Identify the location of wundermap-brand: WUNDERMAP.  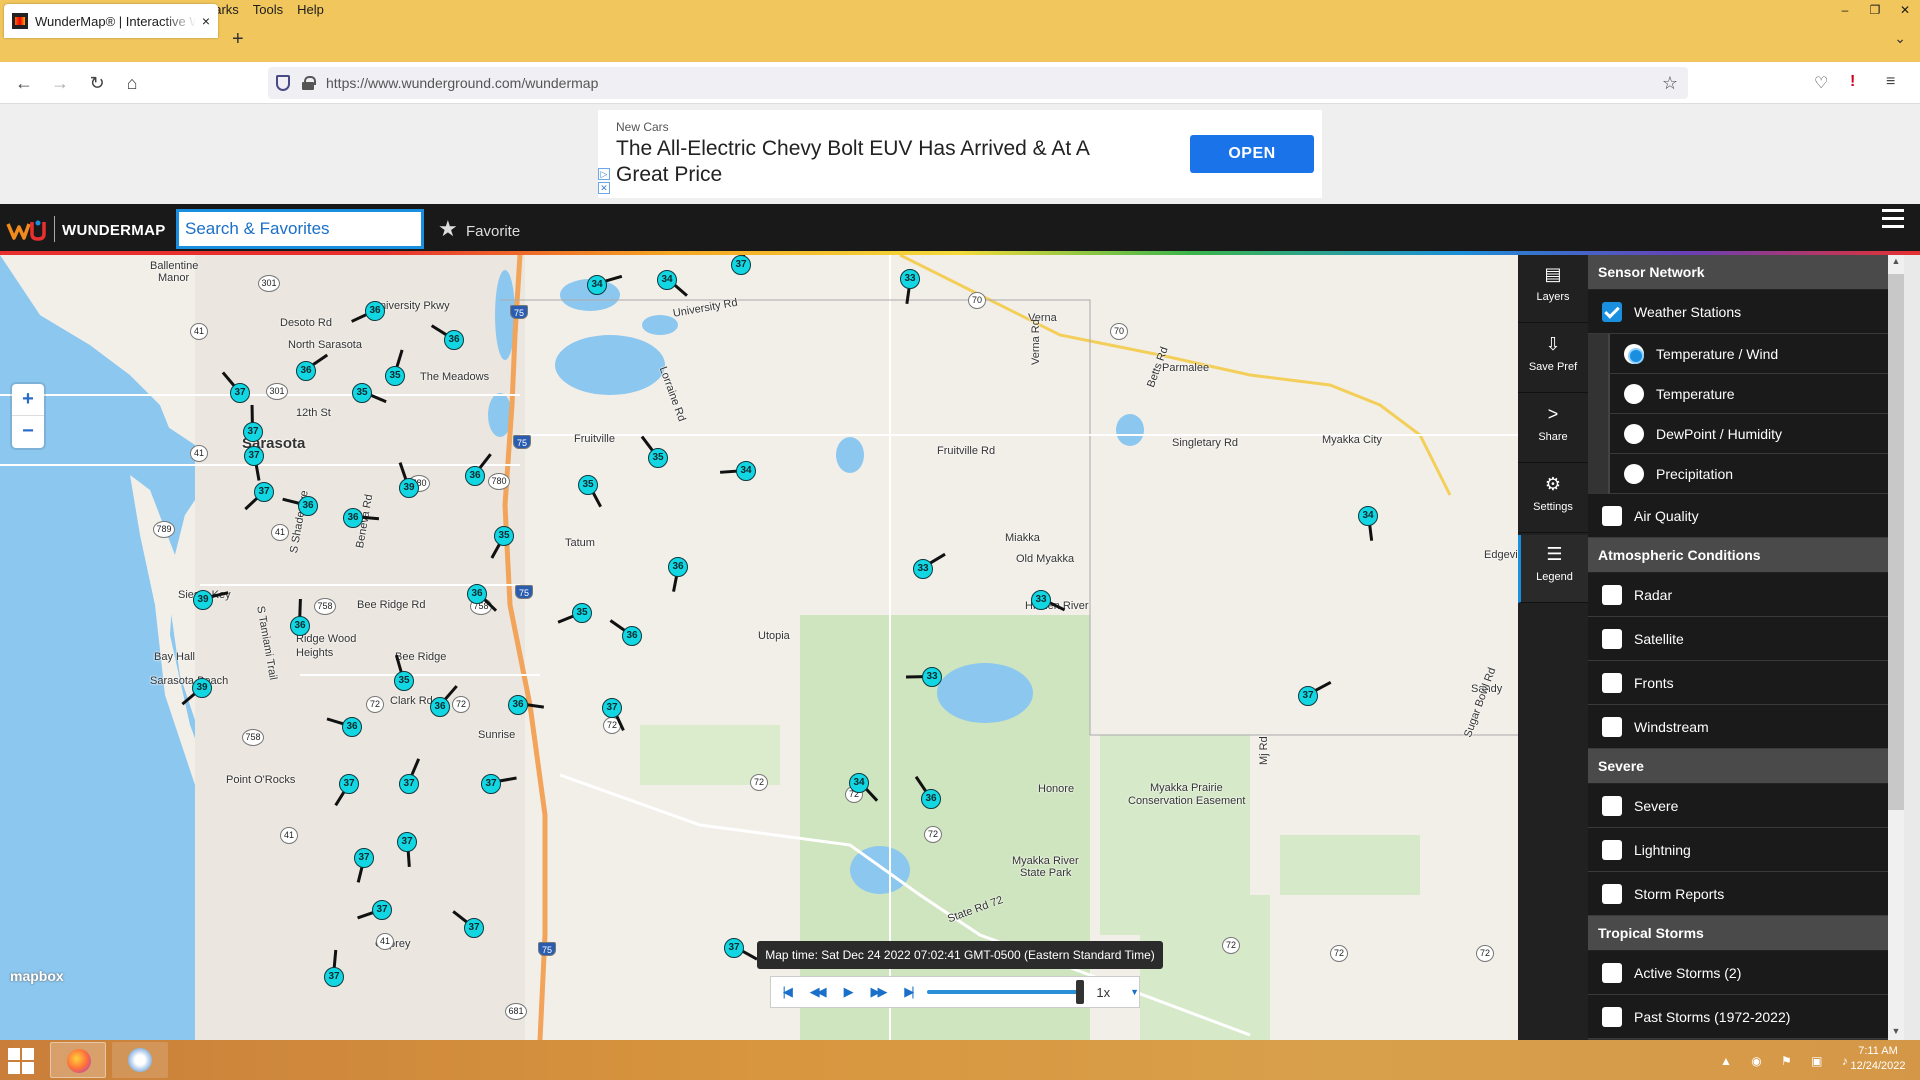
(114, 230).